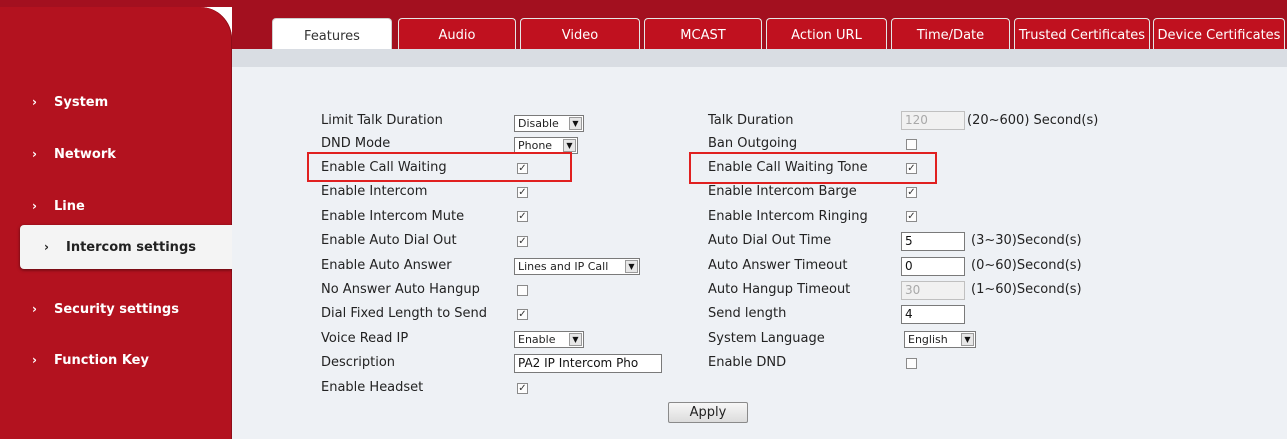  What do you see at coordinates (753, 143) in the screenshot?
I see `ban-outgoing-label: Ban Outgoing` at bounding box center [753, 143].